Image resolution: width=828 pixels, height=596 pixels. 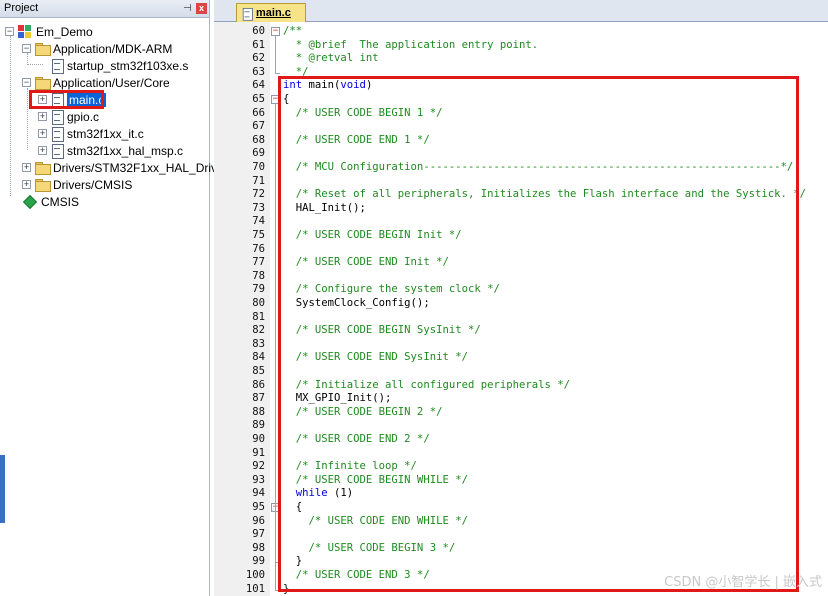 What do you see at coordinates (258, 235) in the screenshot?
I see `line-number: 75` at bounding box center [258, 235].